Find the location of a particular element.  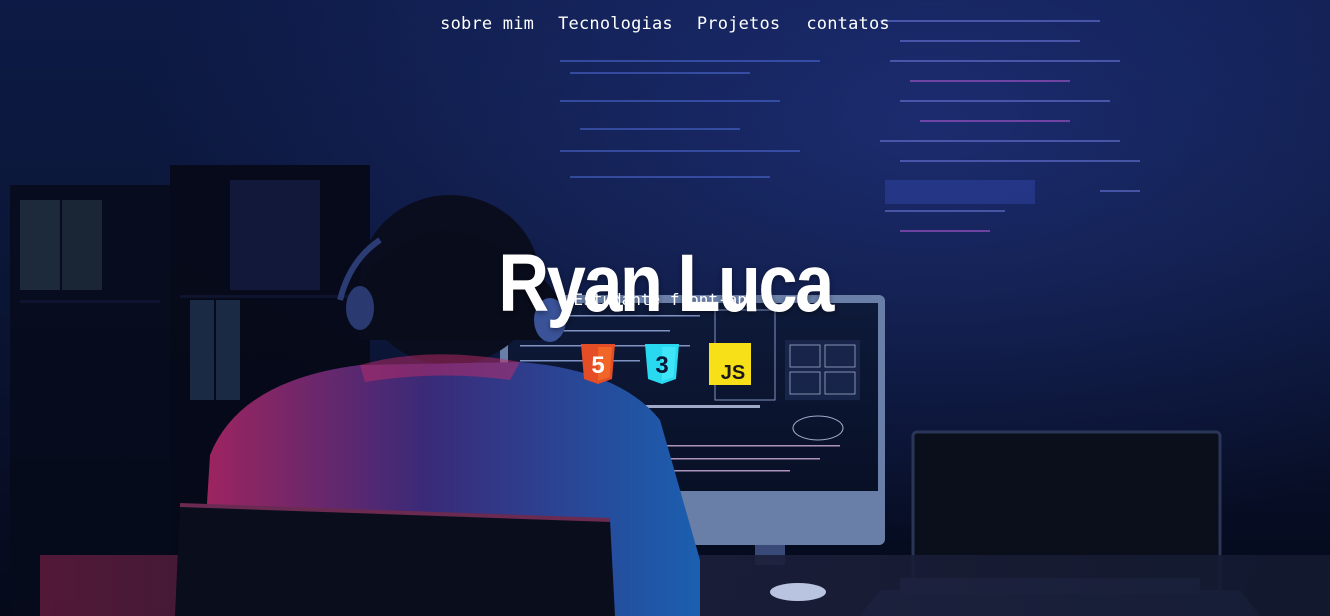

svg-text: JS is located at coordinates (733, 373).